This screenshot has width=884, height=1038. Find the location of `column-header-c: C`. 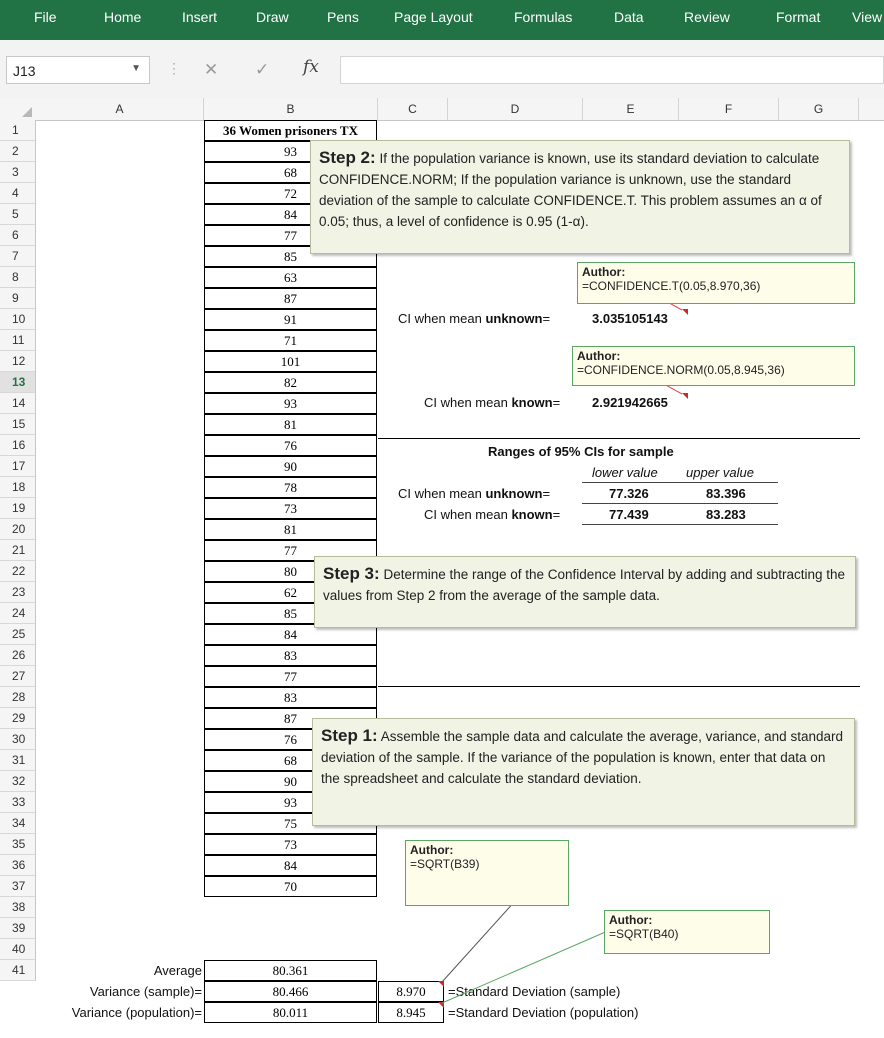

column-header-c: C is located at coordinates (413, 109).